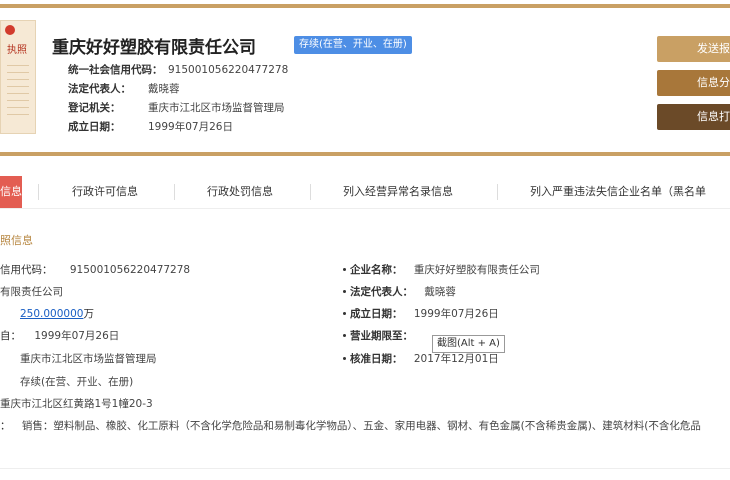 The image size is (730, 480). What do you see at coordinates (99, 89) in the screenshot?
I see `info-label: 法定代表人：` at bounding box center [99, 89].